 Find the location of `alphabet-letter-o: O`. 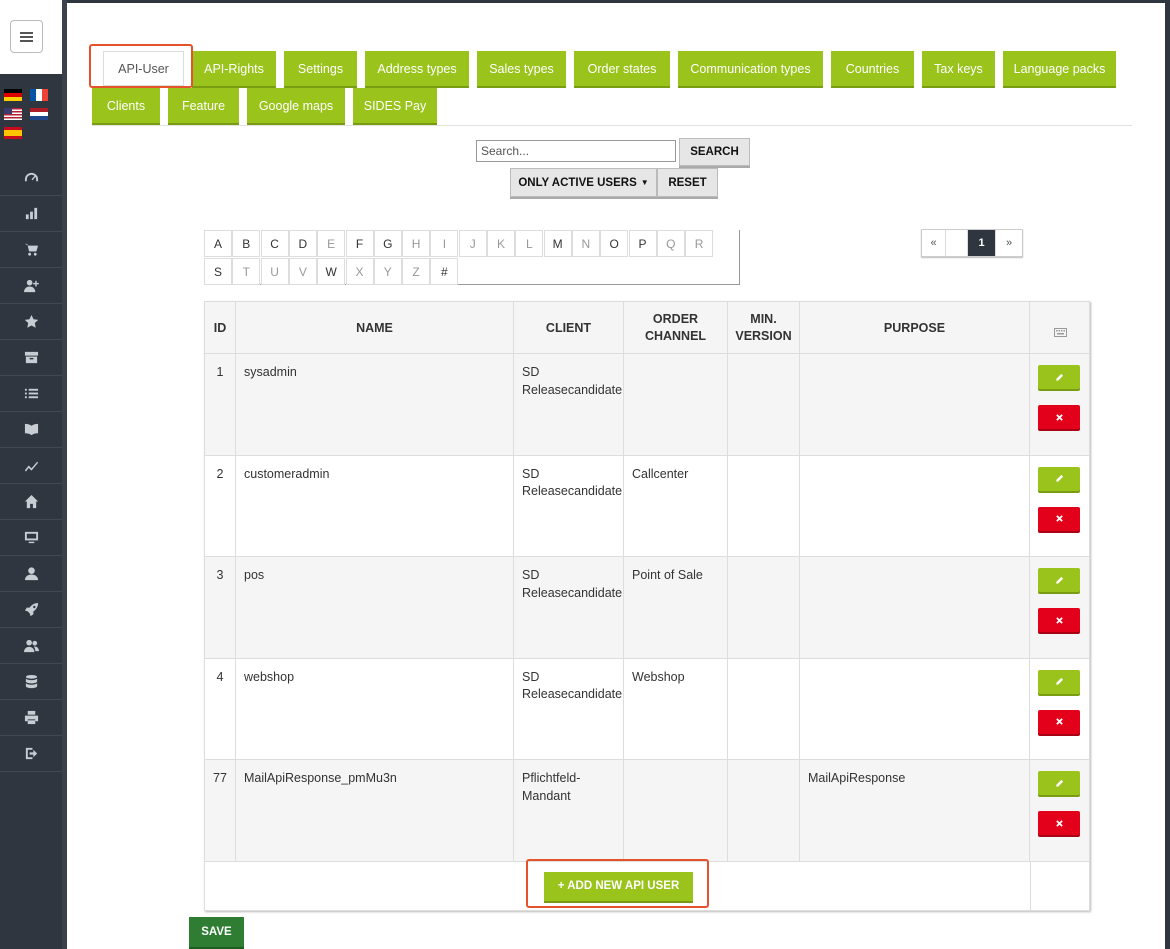

alphabet-letter-o: O is located at coordinates (614, 243).